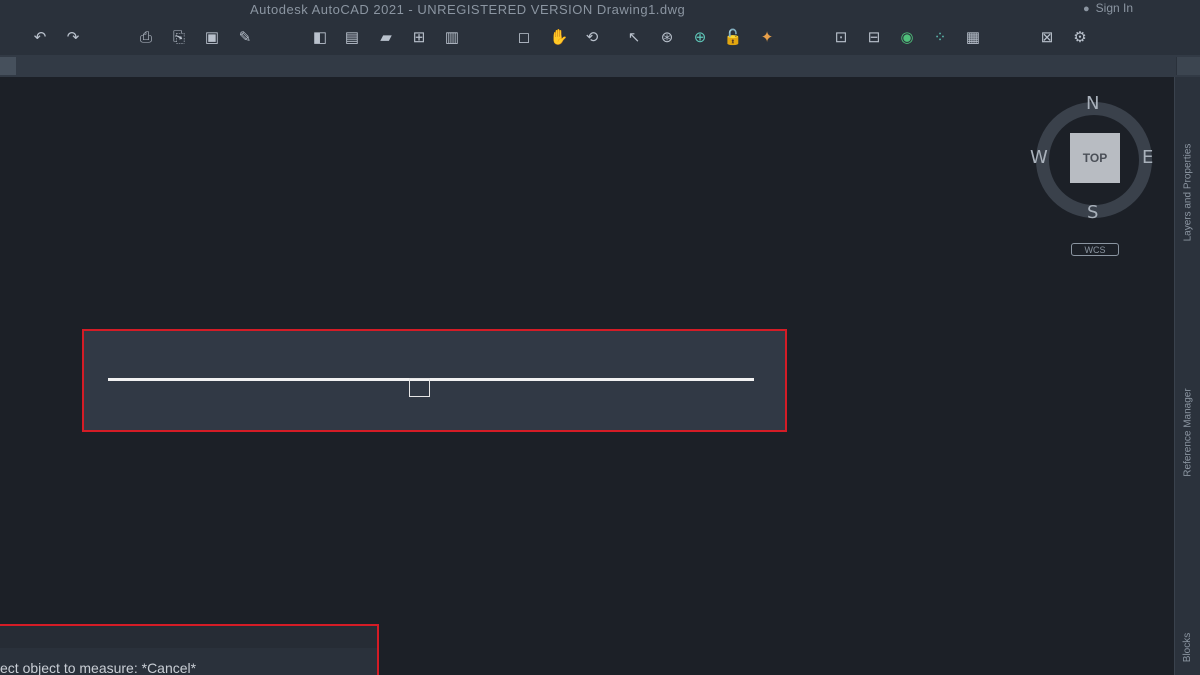  I want to click on markup-icon: ✦, so click(767, 37).